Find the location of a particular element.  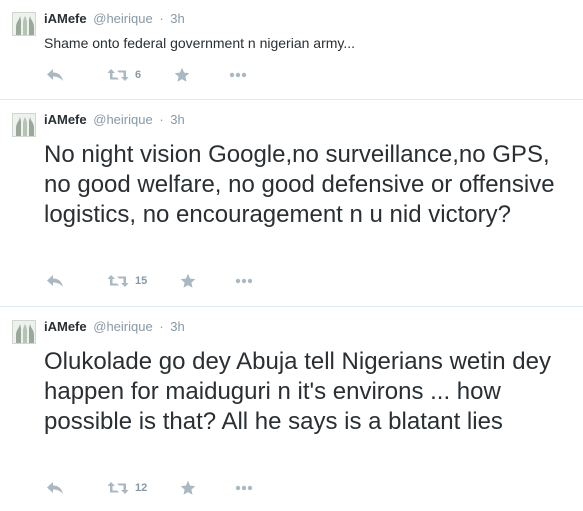

tweet-actions: 12 is located at coordinates (159, 488).